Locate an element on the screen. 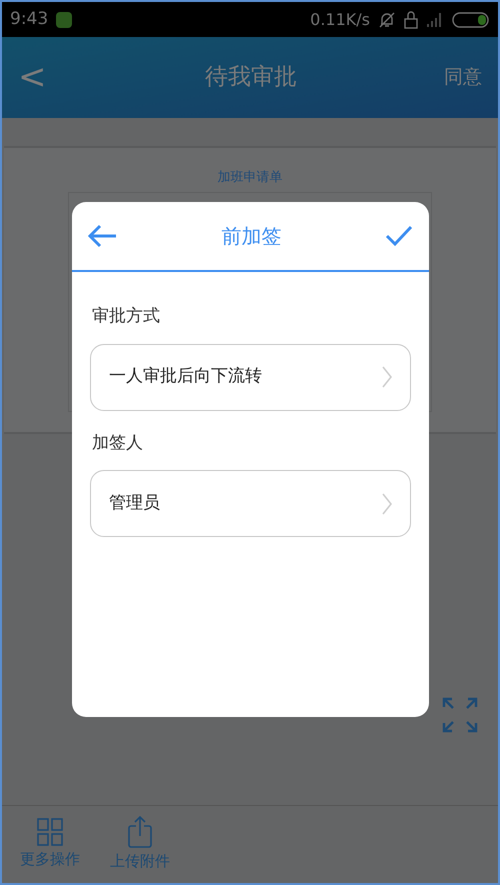 This screenshot has height=885, width=500. dialog-title: 前加签 is located at coordinates (251, 236).